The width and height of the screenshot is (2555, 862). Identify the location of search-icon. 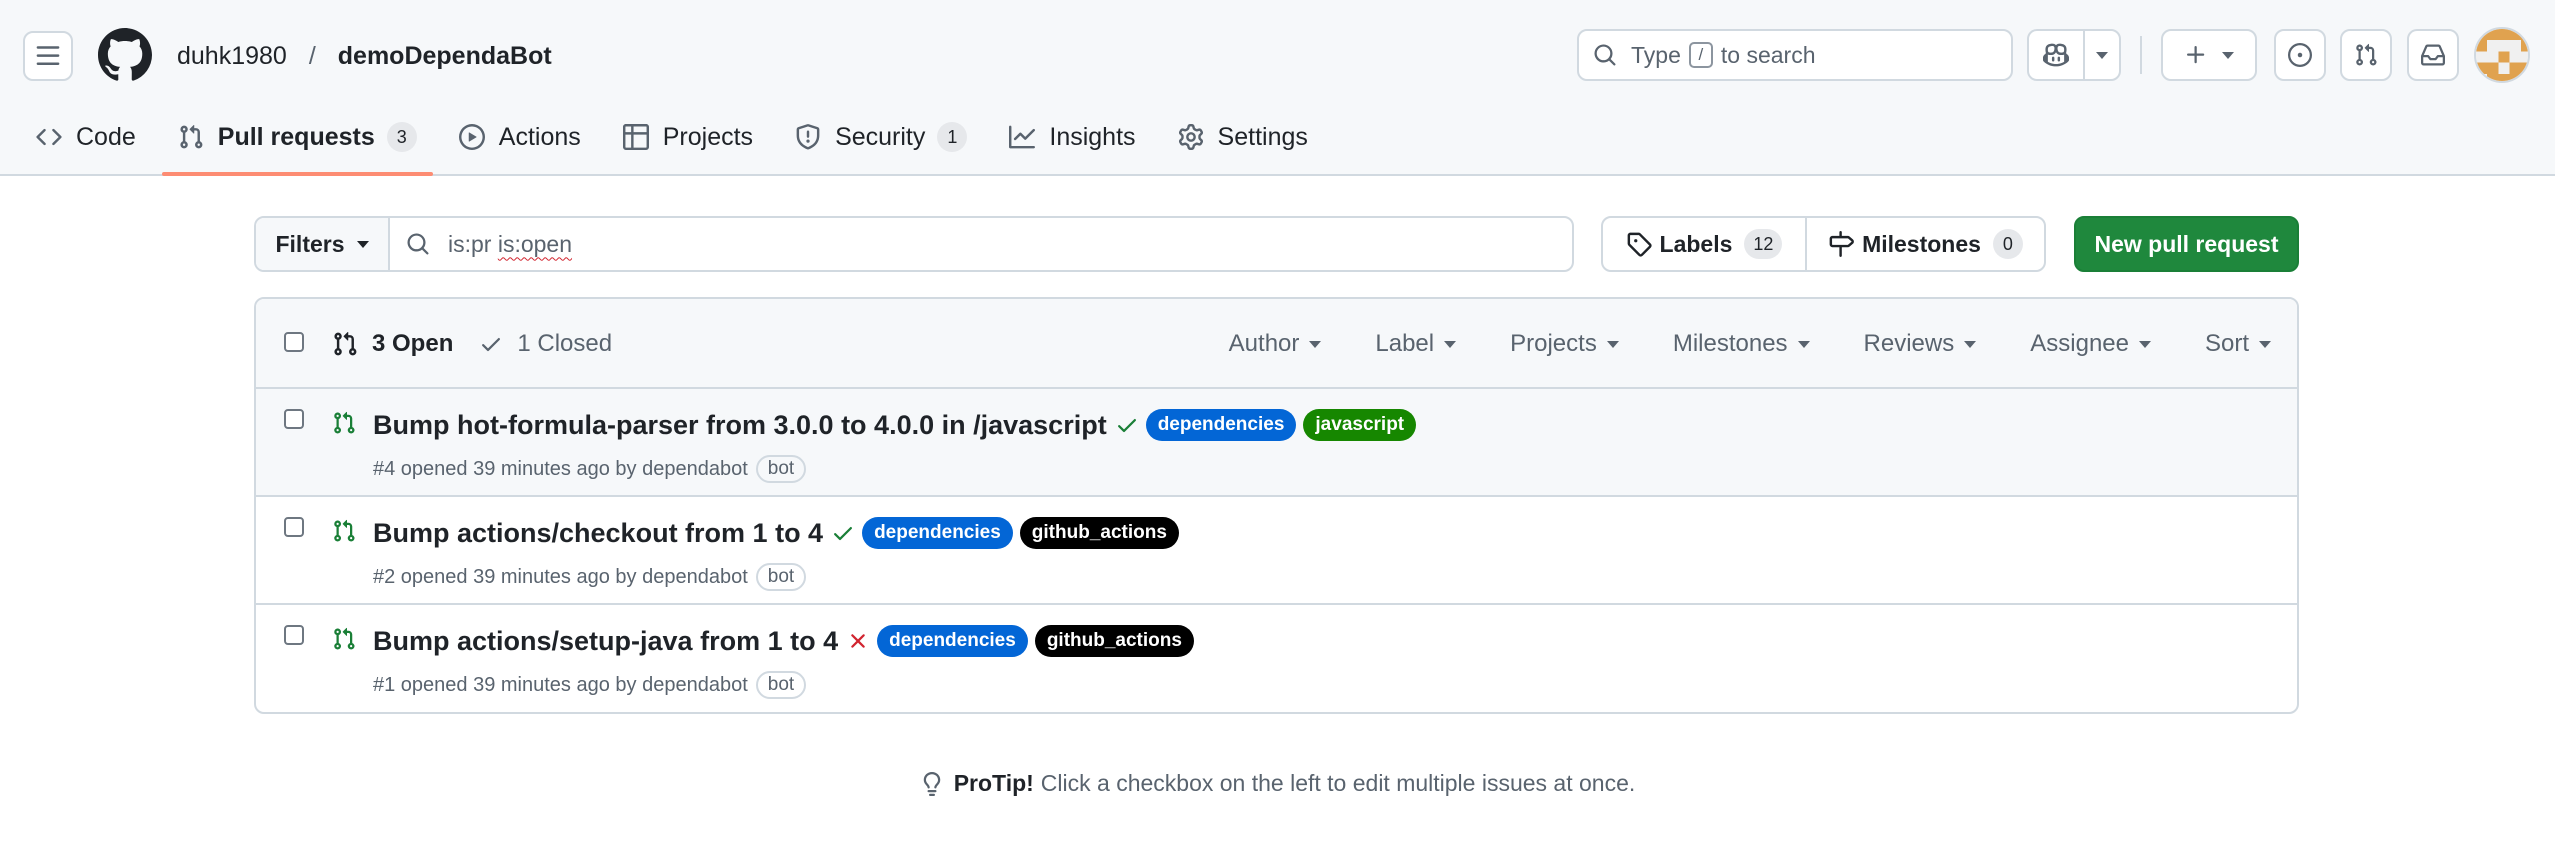
(418, 244).